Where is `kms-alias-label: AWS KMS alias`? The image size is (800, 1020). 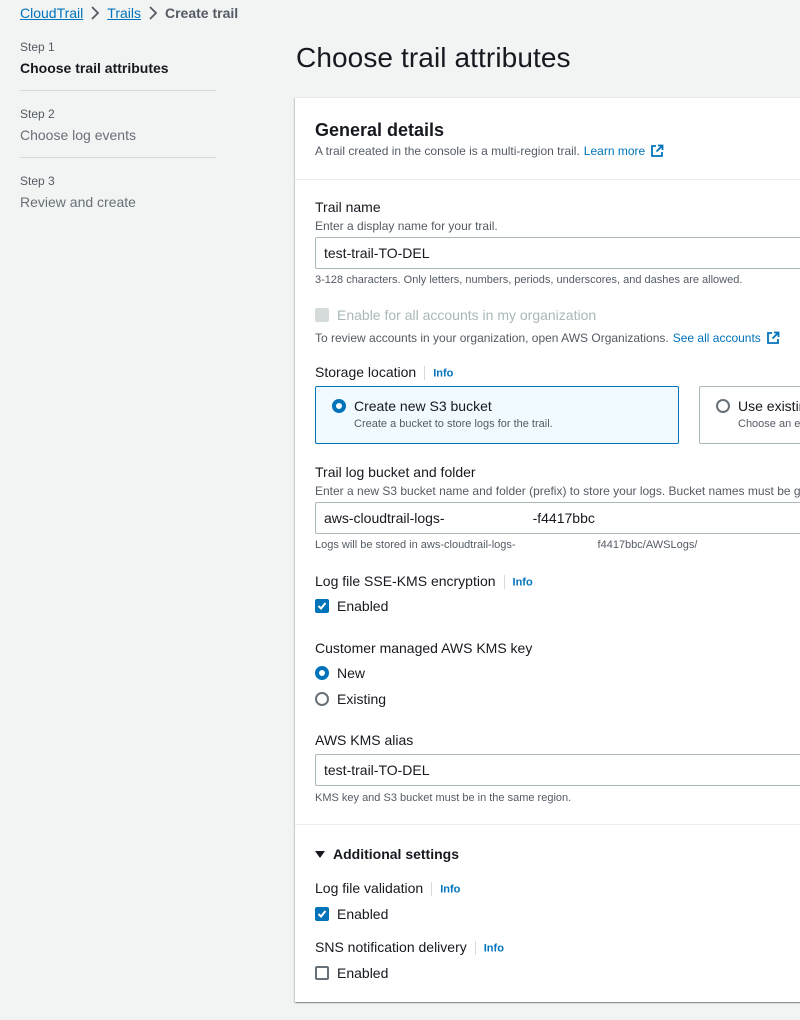 kms-alias-label: AWS KMS alias is located at coordinates (364, 740).